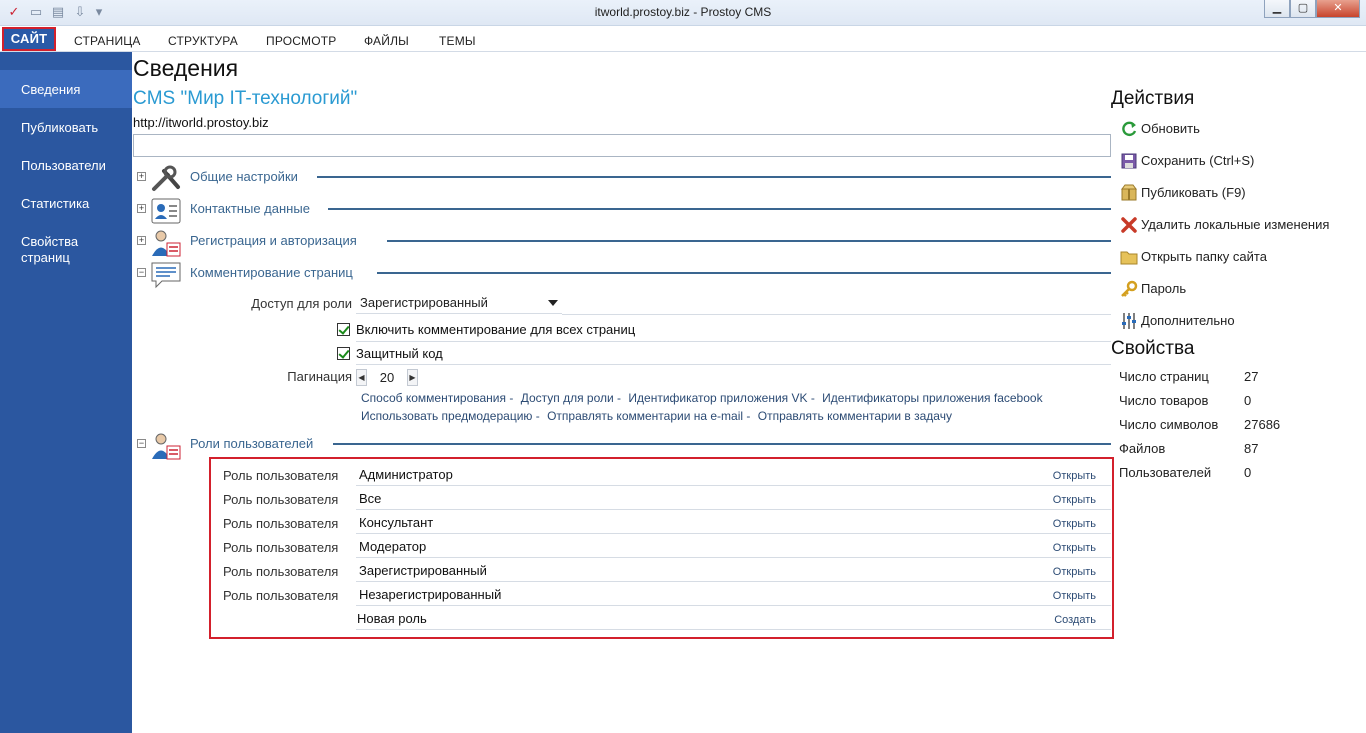 Image resolution: width=1366 pixels, height=733 pixels. Describe the element at coordinates (661, 618) in the screenshot. I see `new-role-row: Новая роль Создать` at that location.